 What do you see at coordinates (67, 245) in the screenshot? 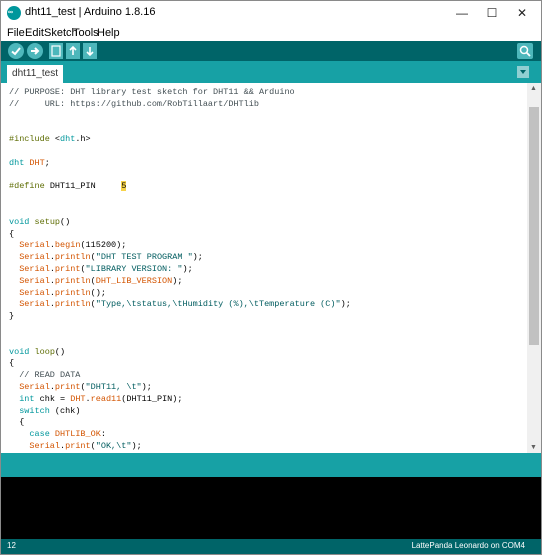
I see `code-line: Serial.begin(115200);` at bounding box center [67, 245].